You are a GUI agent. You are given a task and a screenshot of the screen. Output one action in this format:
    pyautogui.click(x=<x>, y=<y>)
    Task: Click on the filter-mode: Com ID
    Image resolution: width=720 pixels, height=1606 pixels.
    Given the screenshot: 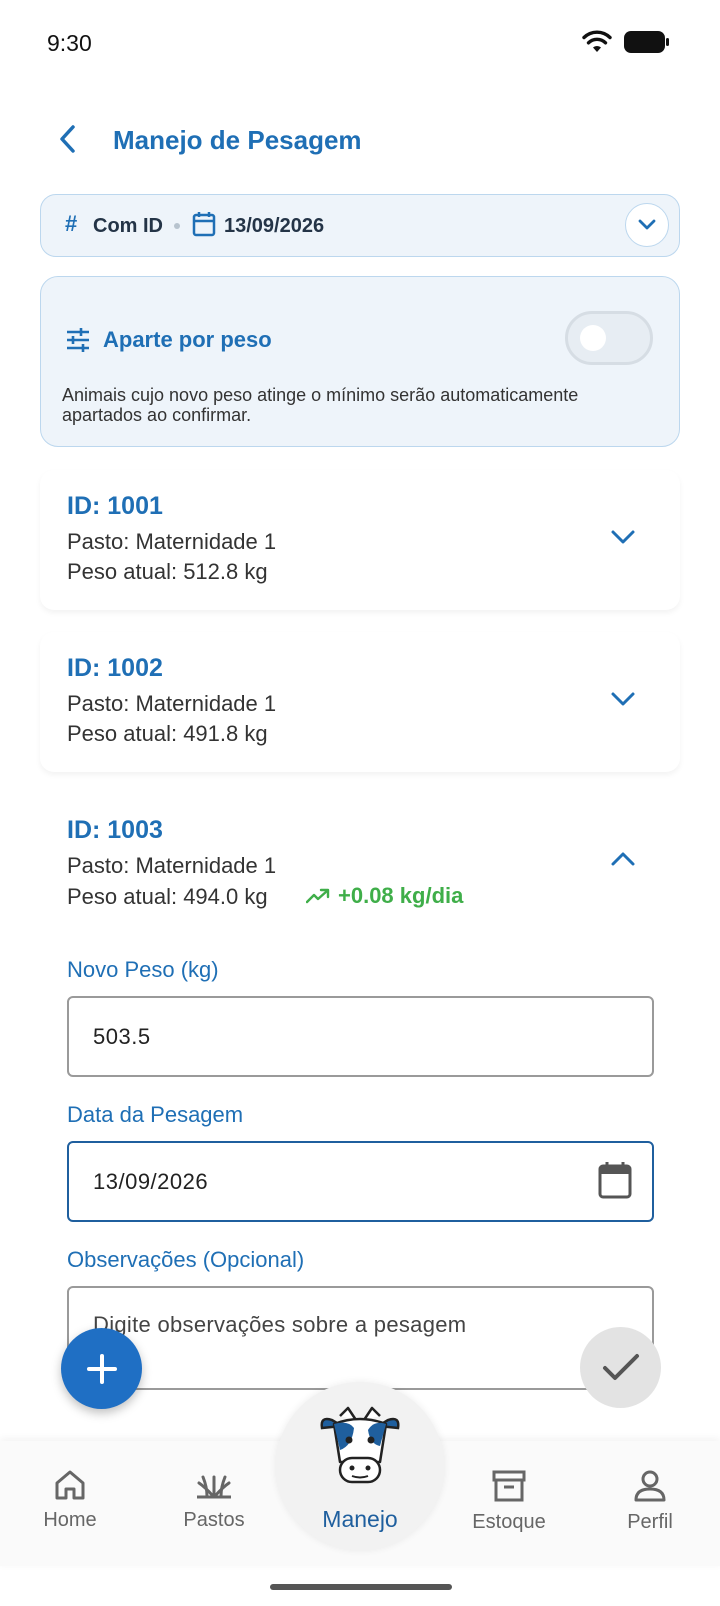 What is the action you would take?
    pyautogui.click(x=128, y=226)
    